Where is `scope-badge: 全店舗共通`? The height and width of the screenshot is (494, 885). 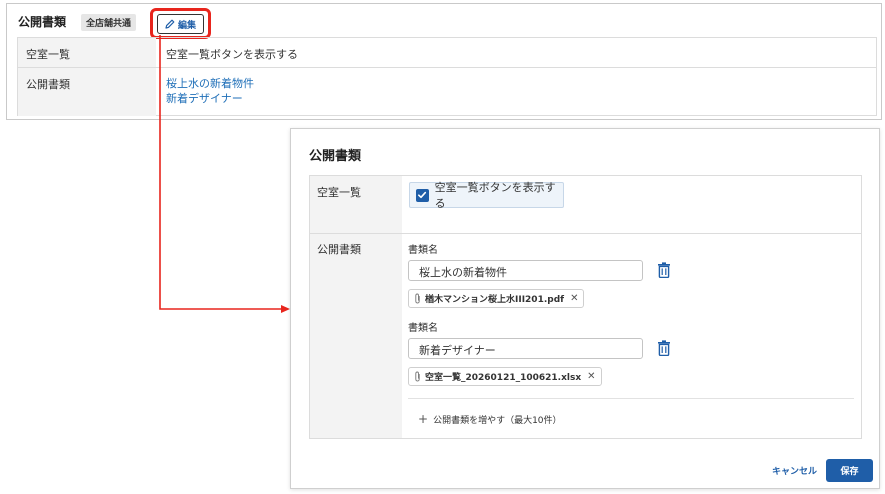
scope-badge: 全店舗共通 is located at coordinates (109, 22).